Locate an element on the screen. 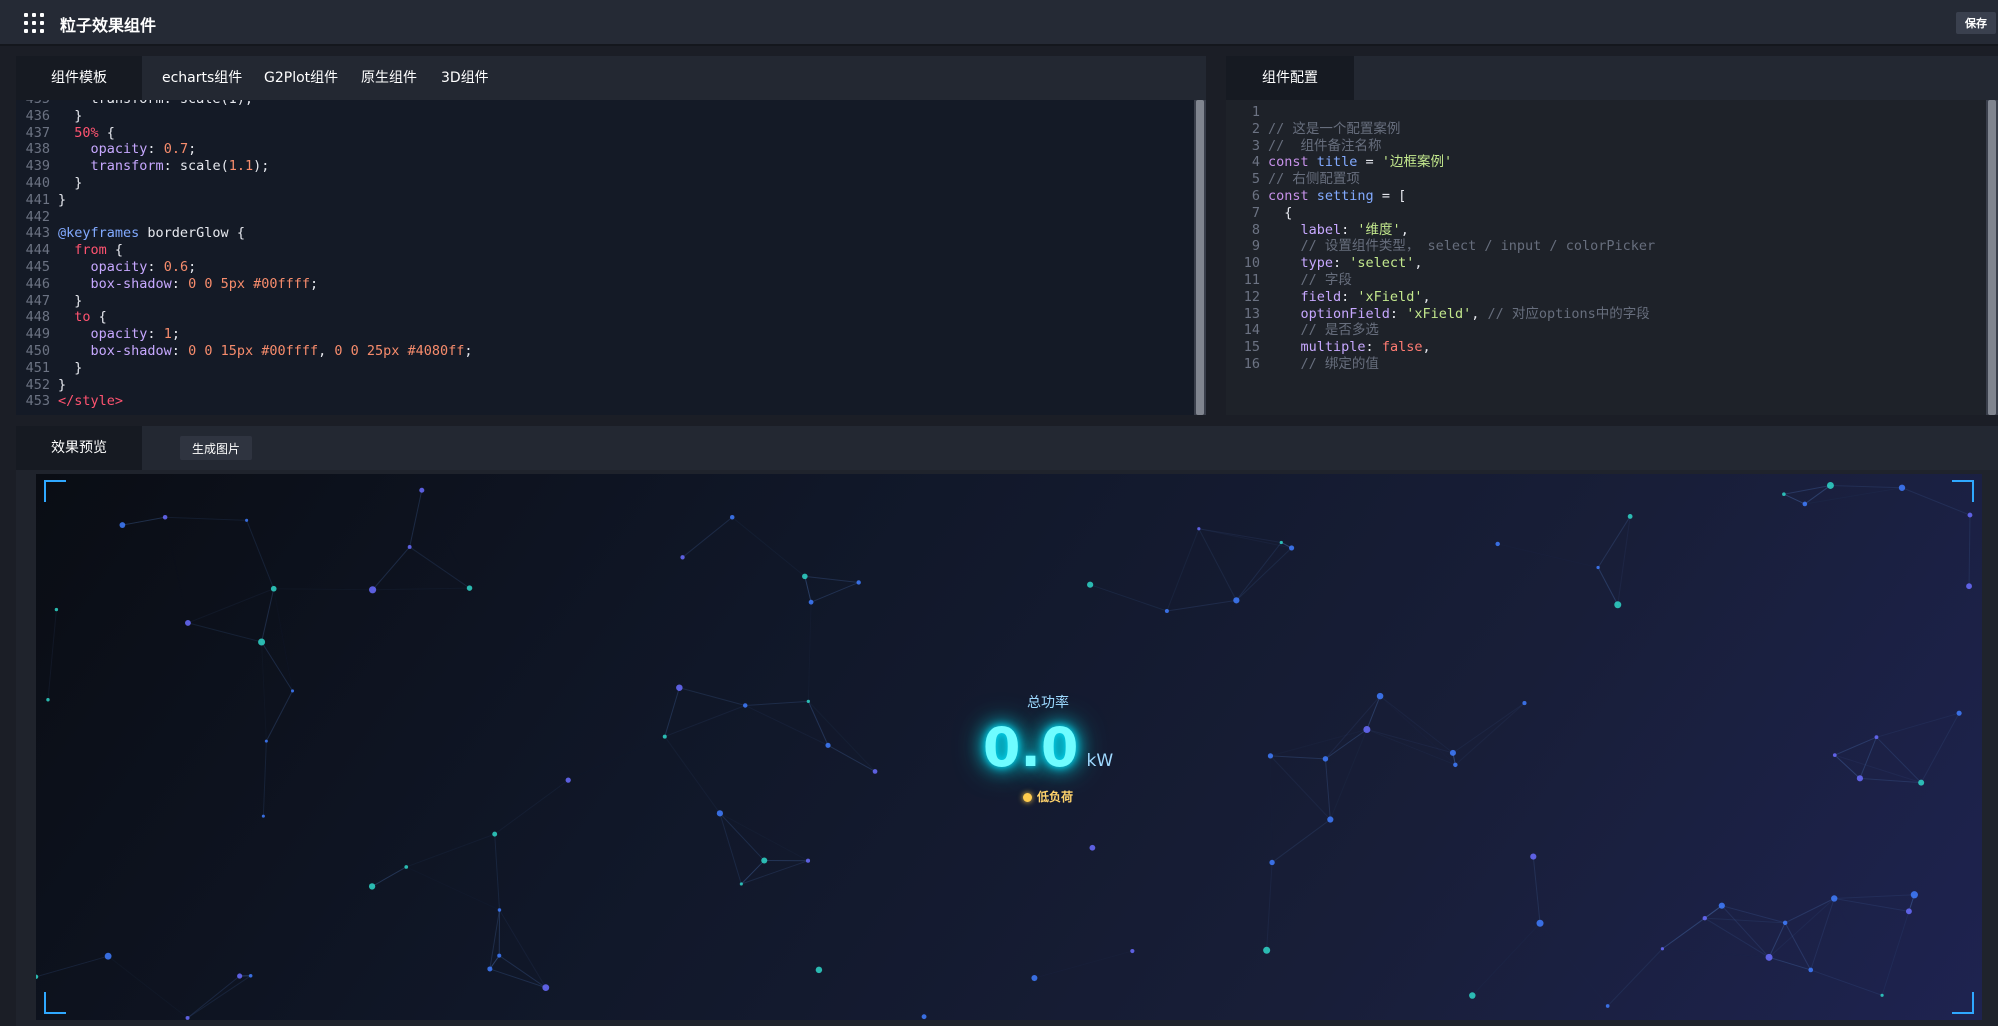  template-scroll-thumb is located at coordinates (1200, 257).